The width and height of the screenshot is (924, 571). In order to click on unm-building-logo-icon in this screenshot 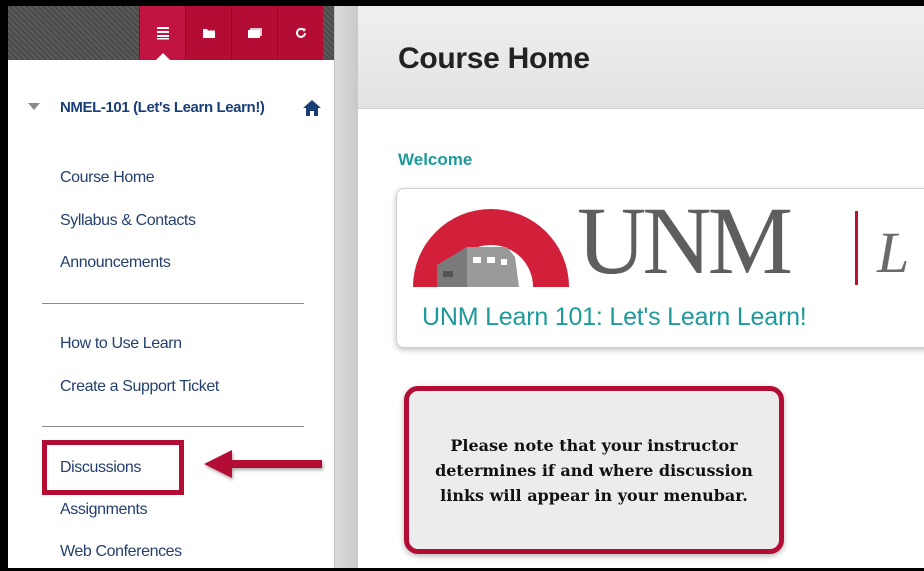, I will do `click(491, 248)`.